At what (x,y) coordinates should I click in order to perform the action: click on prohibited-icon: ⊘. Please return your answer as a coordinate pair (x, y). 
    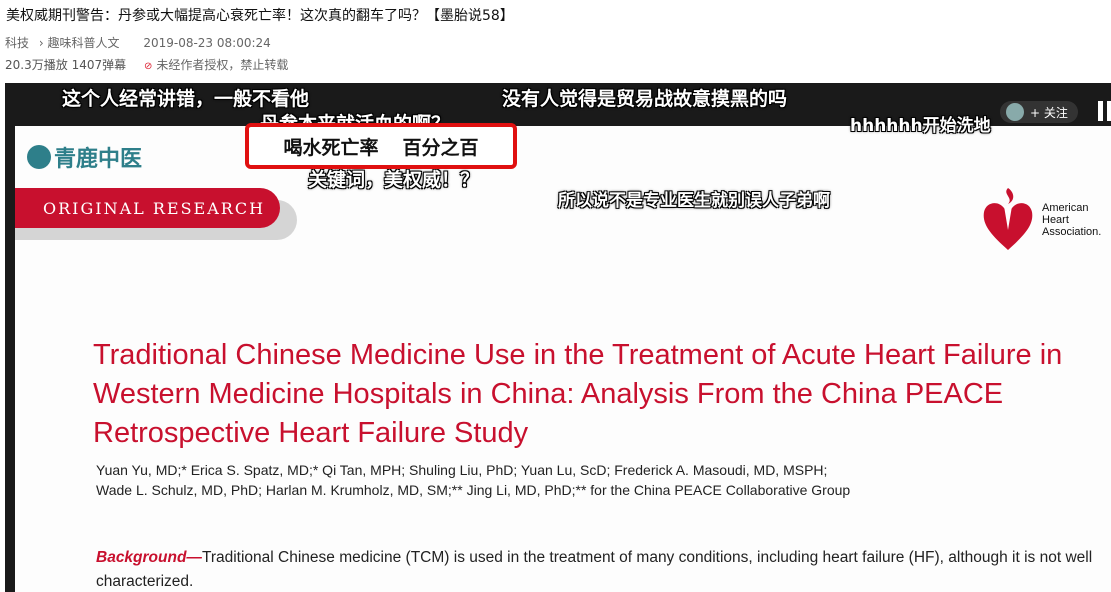
    Looking at the image, I should click on (148, 66).